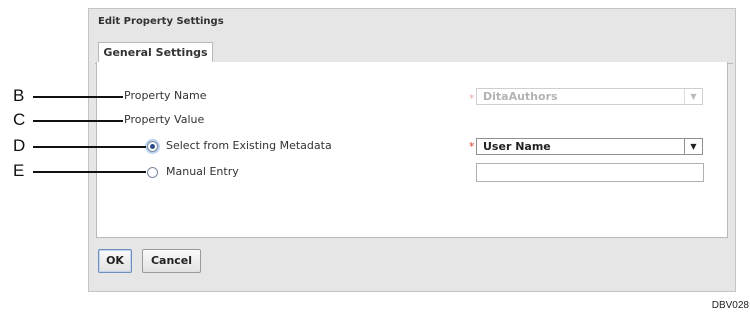 The height and width of the screenshot is (314, 750). I want to click on callout-b: B, so click(19, 95).